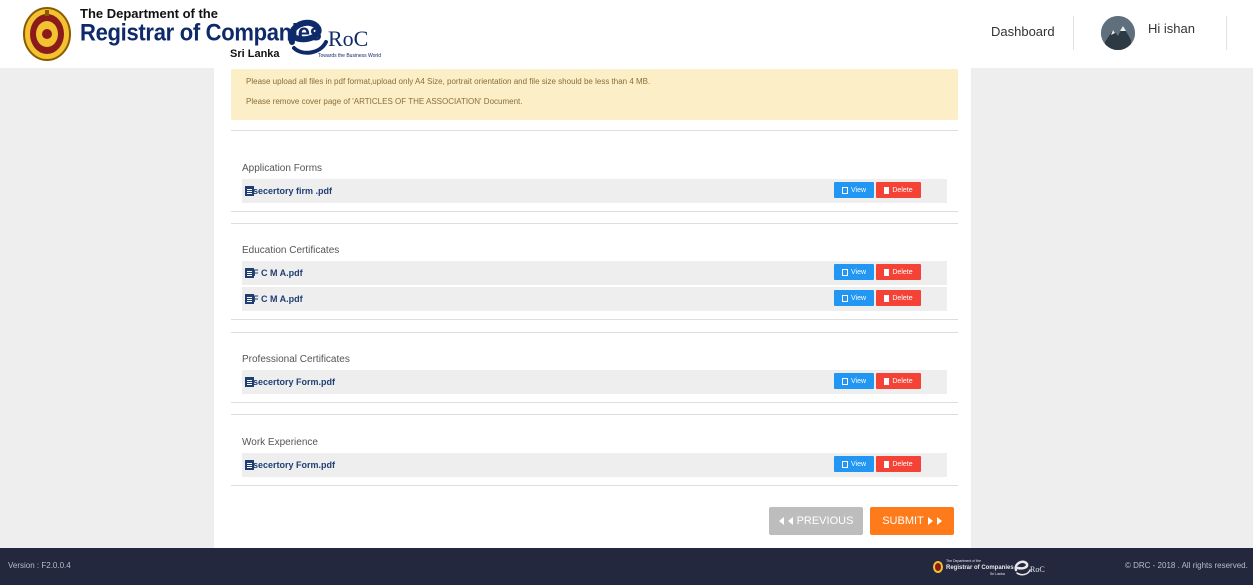  Describe the element at coordinates (296, 359) in the screenshot. I see `section-title-professional-certificates: Professional Certificates` at that location.